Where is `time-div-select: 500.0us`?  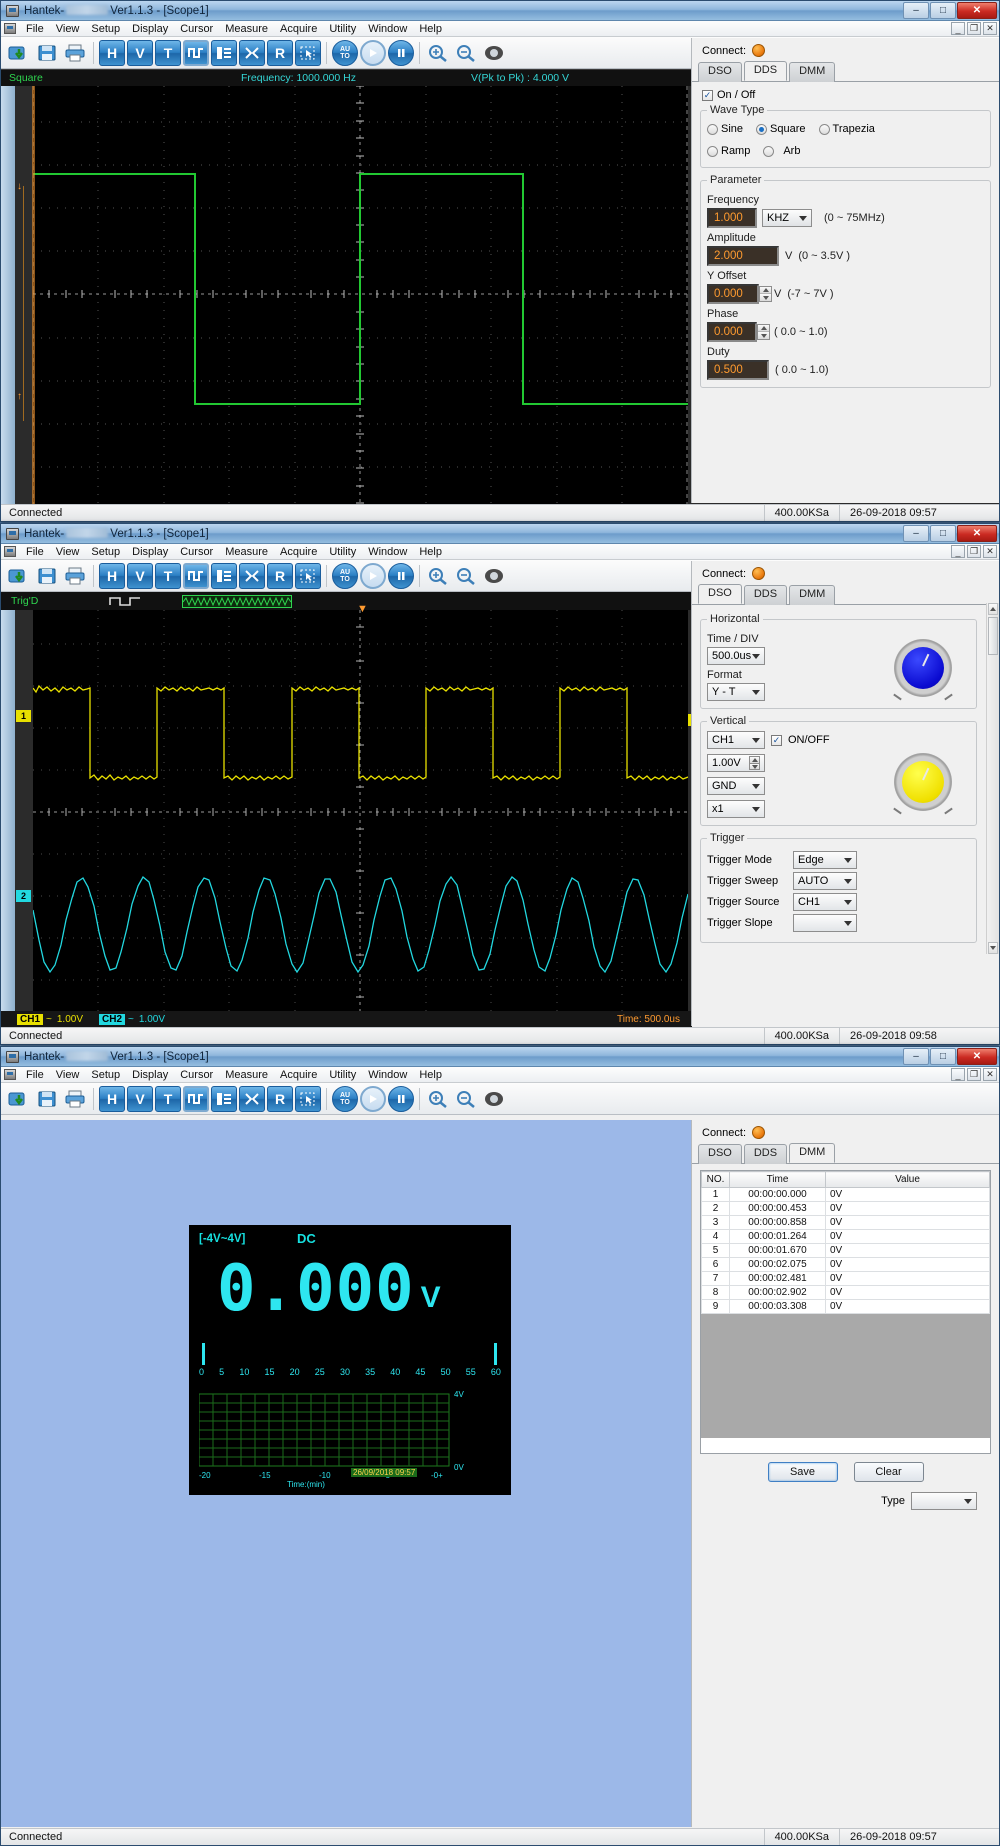
time-div-select: 500.0us is located at coordinates (736, 656).